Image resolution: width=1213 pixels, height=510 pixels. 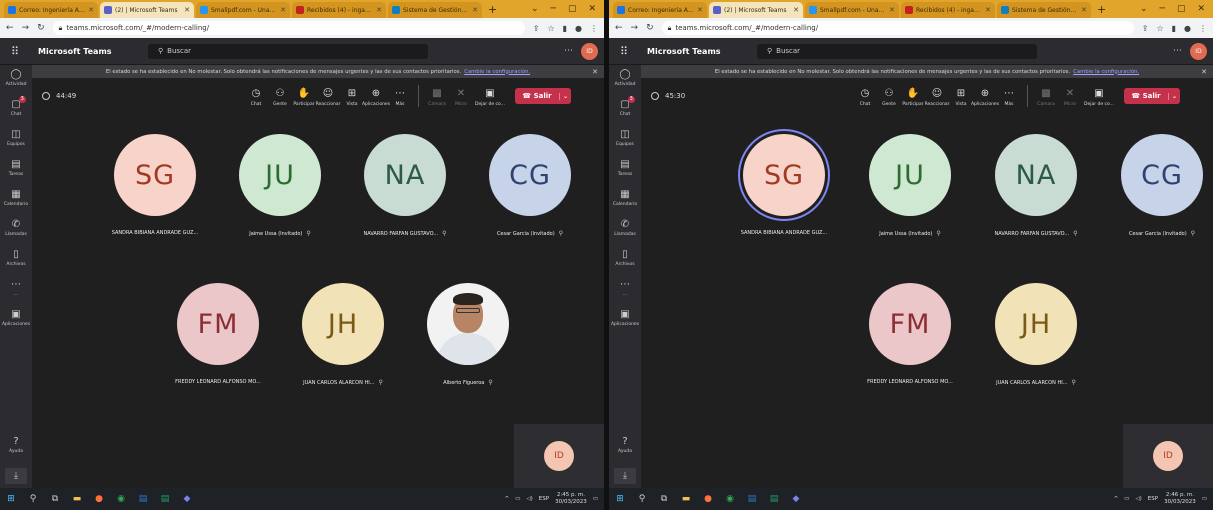 I want to click on task-view-icon: ⧉, so click(x=664, y=499).